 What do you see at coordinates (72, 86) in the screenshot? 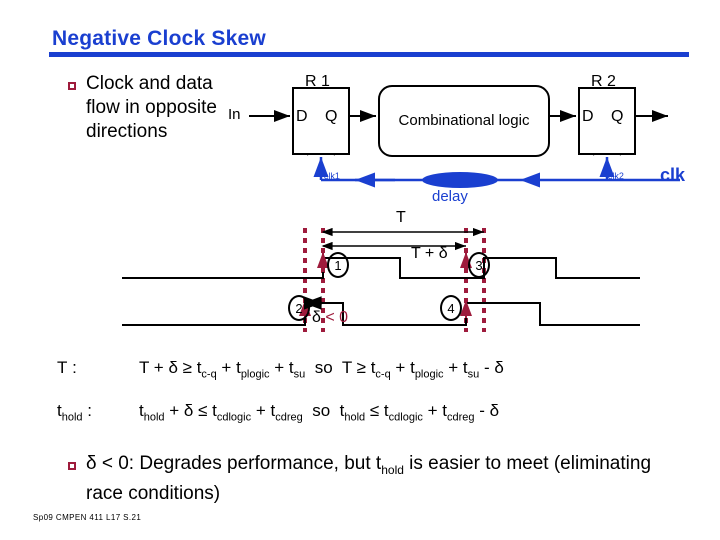
I see `bullet-square-icon` at bounding box center [72, 86].